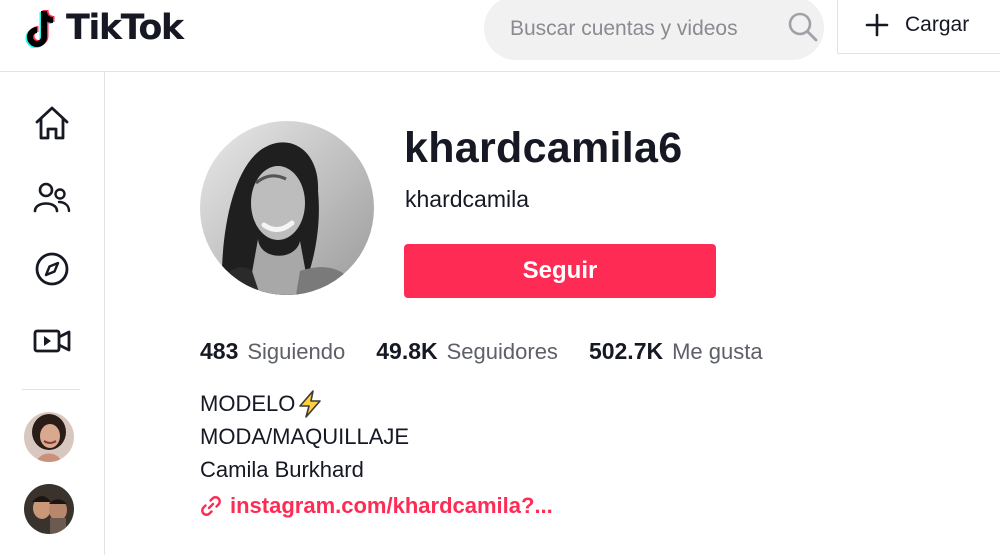 Image resolution: width=1000 pixels, height=555 pixels. I want to click on bio-text: Camila Burkhard, so click(282, 469).